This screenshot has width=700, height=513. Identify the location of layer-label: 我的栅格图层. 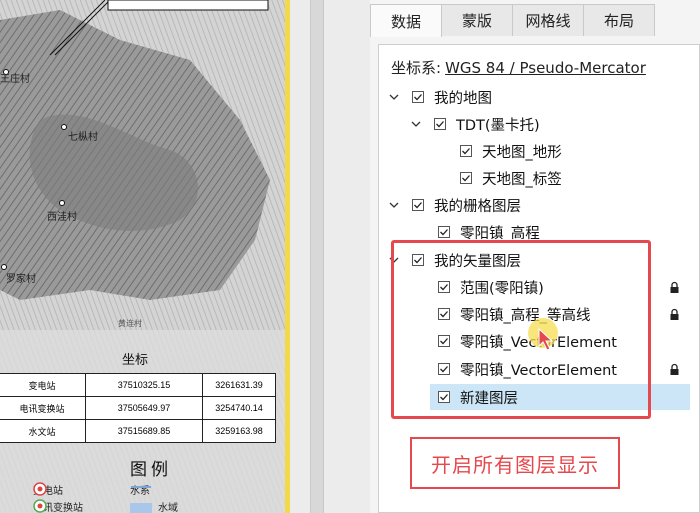
(477, 206).